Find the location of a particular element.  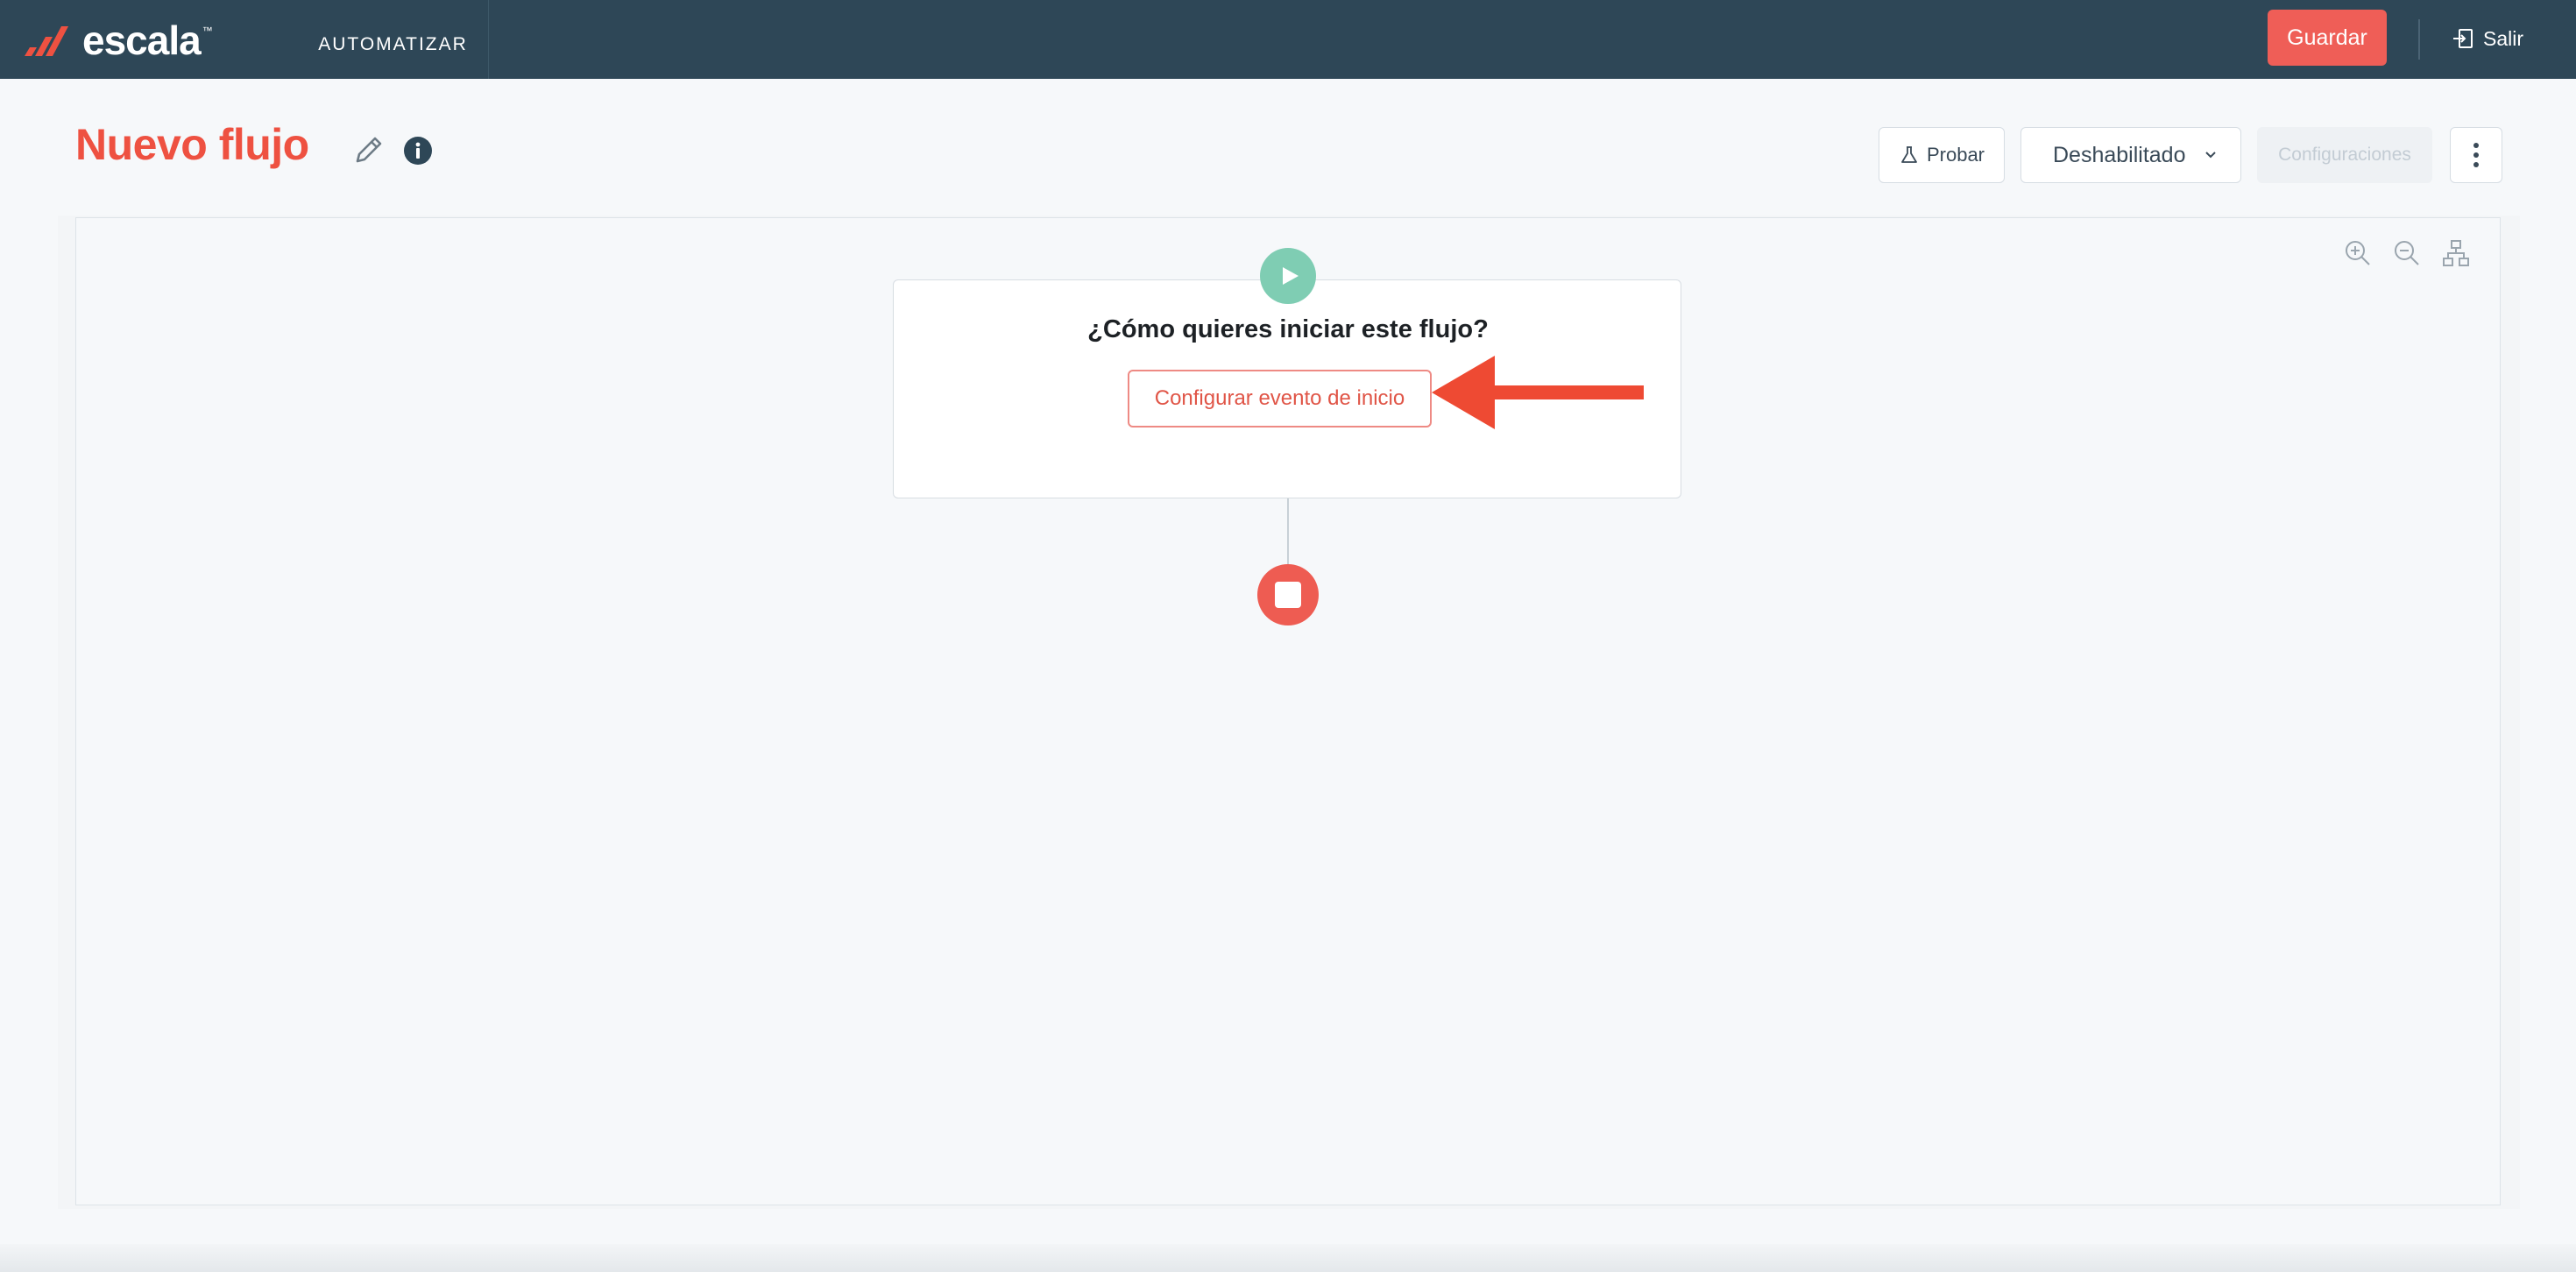

zoom-toolbar is located at coordinates (2407, 253).